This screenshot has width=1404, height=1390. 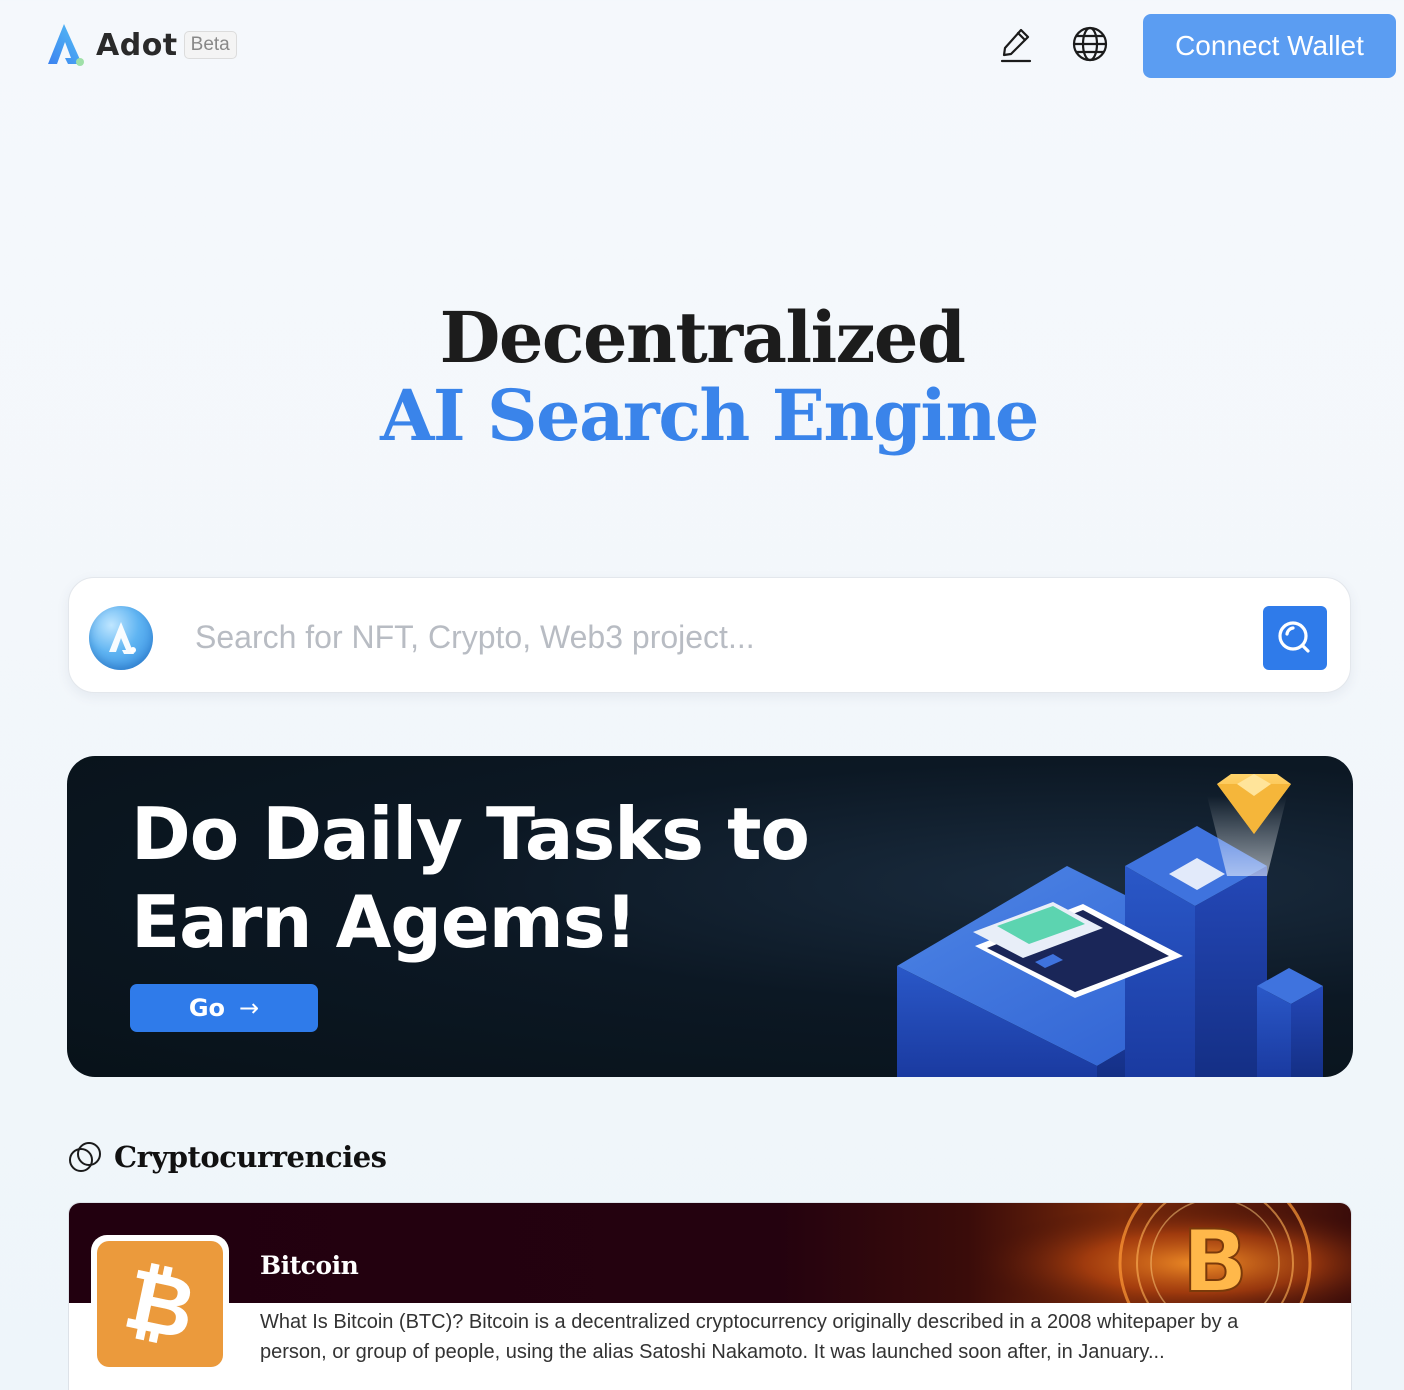 I want to click on cryptocurrencies-section-header: Cryptocurrencies, so click(x=227, y=1157).